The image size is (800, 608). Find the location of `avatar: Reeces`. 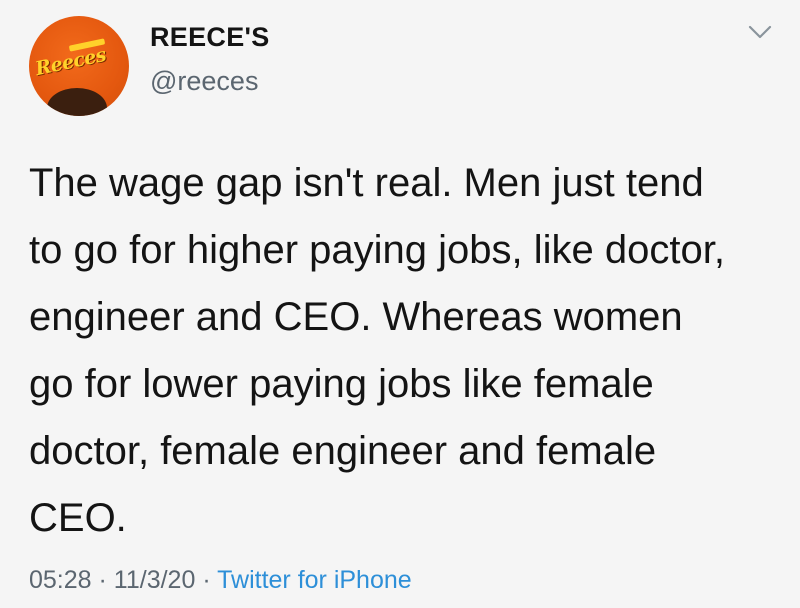

avatar: Reeces is located at coordinates (79, 66).